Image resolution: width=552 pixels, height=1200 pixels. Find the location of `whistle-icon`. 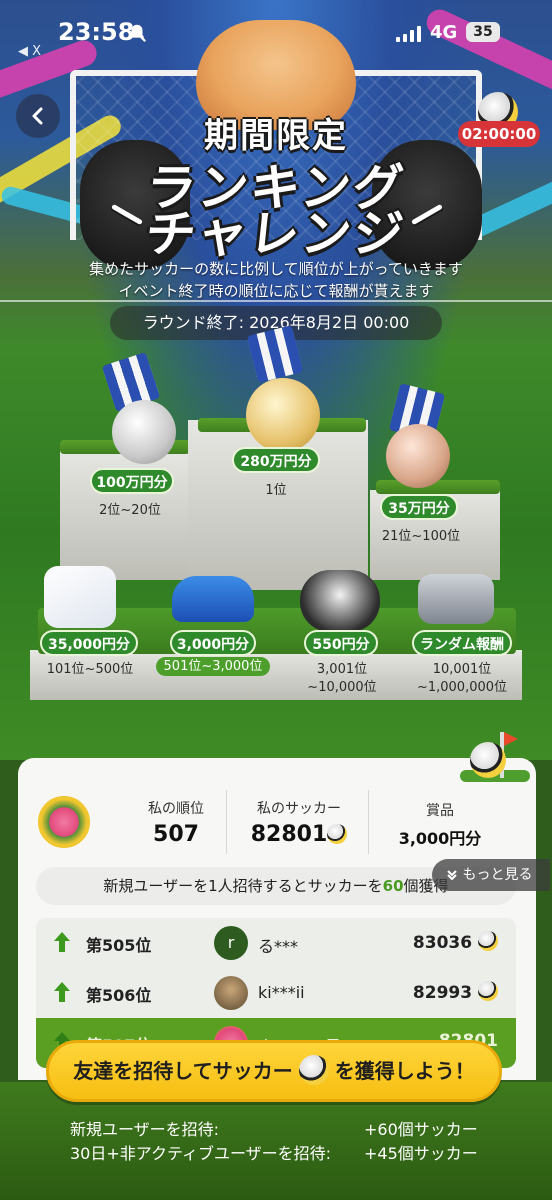

whistle-icon is located at coordinates (456, 599).